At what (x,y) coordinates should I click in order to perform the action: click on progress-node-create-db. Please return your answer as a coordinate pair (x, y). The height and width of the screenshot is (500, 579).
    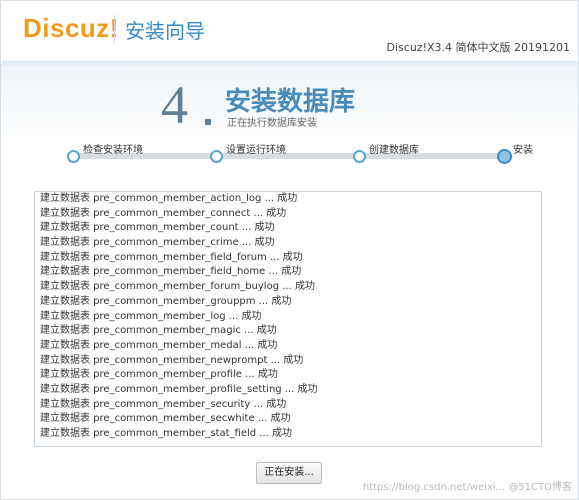
    Looking at the image, I should click on (359, 156).